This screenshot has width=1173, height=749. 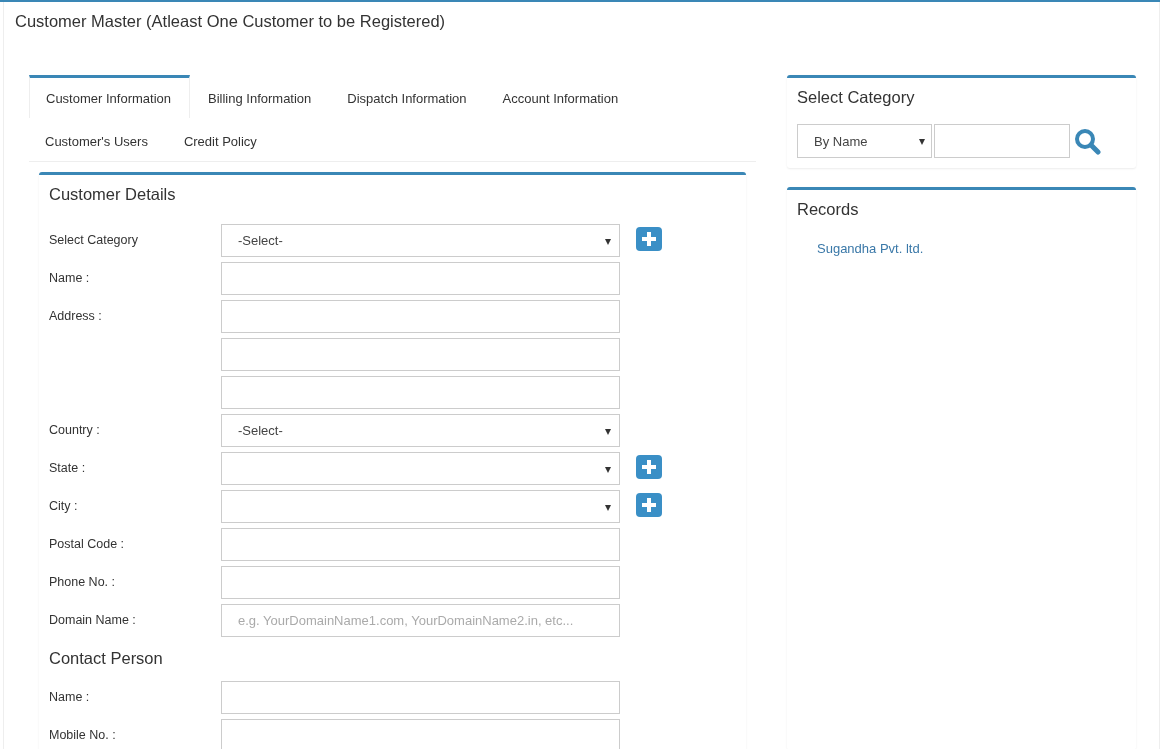 What do you see at coordinates (408, 96) in the screenshot?
I see `tab: Dispatch Information` at bounding box center [408, 96].